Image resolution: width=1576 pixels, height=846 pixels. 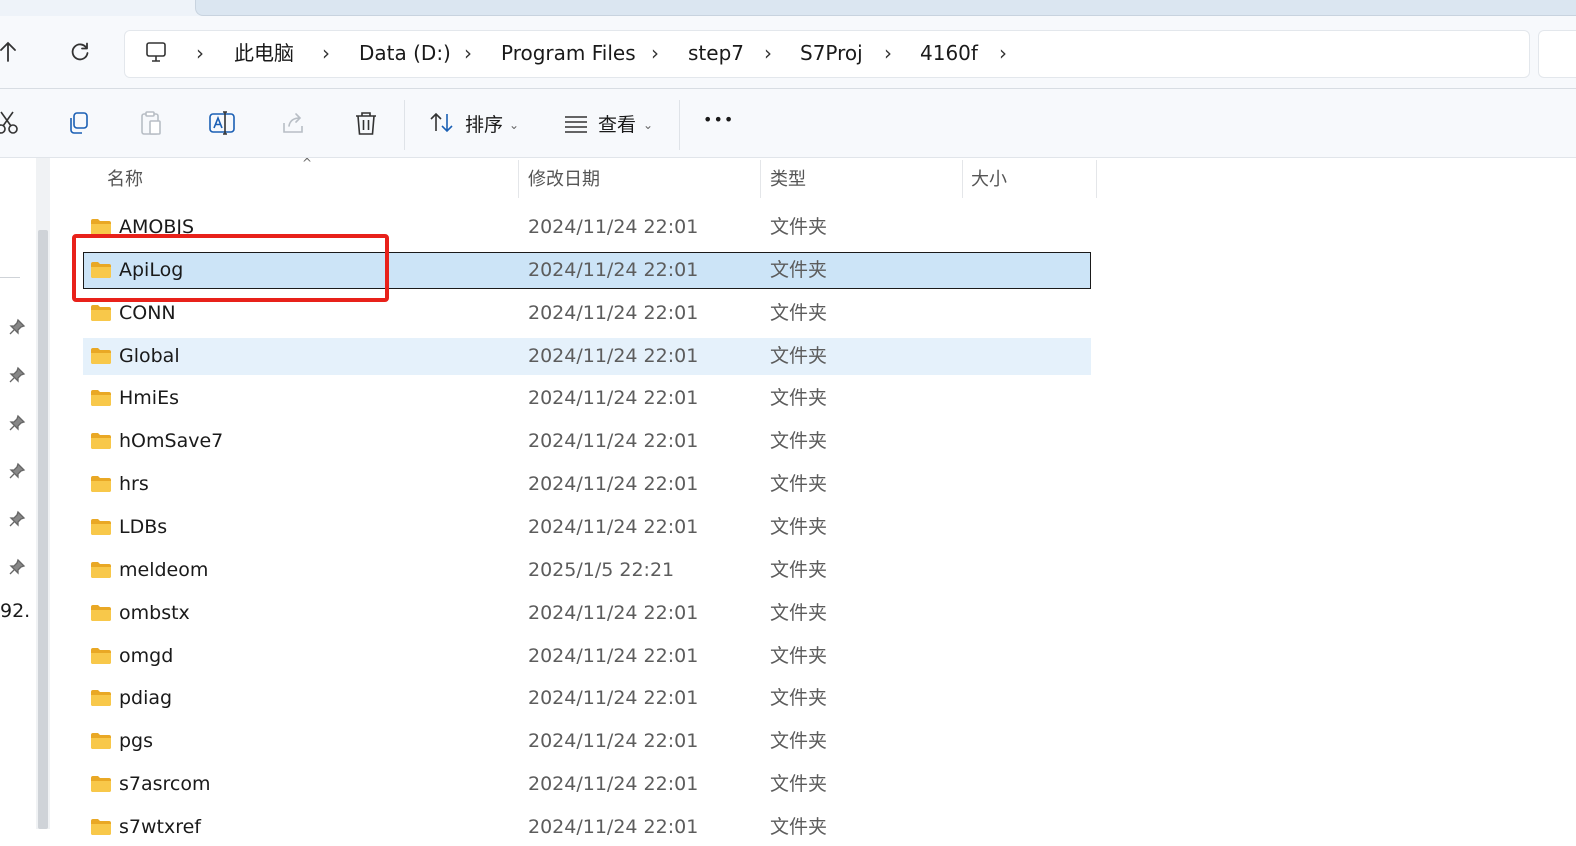 I want to click on file-name: pgs, so click(x=136, y=741).